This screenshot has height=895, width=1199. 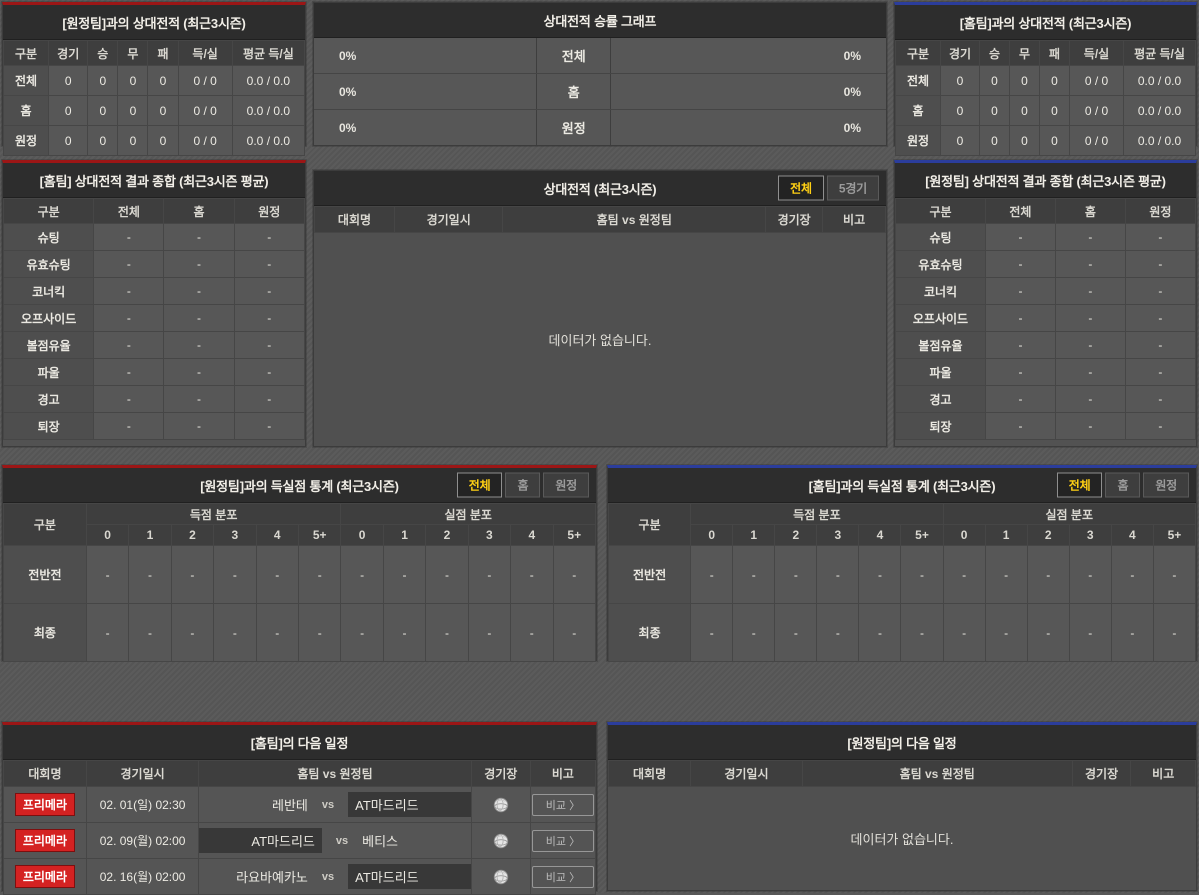 What do you see at coordinates (600, 339) in the screenshot?
I see `empty-message: 데이터가 없습니다.` at bounding box center [600, 339].